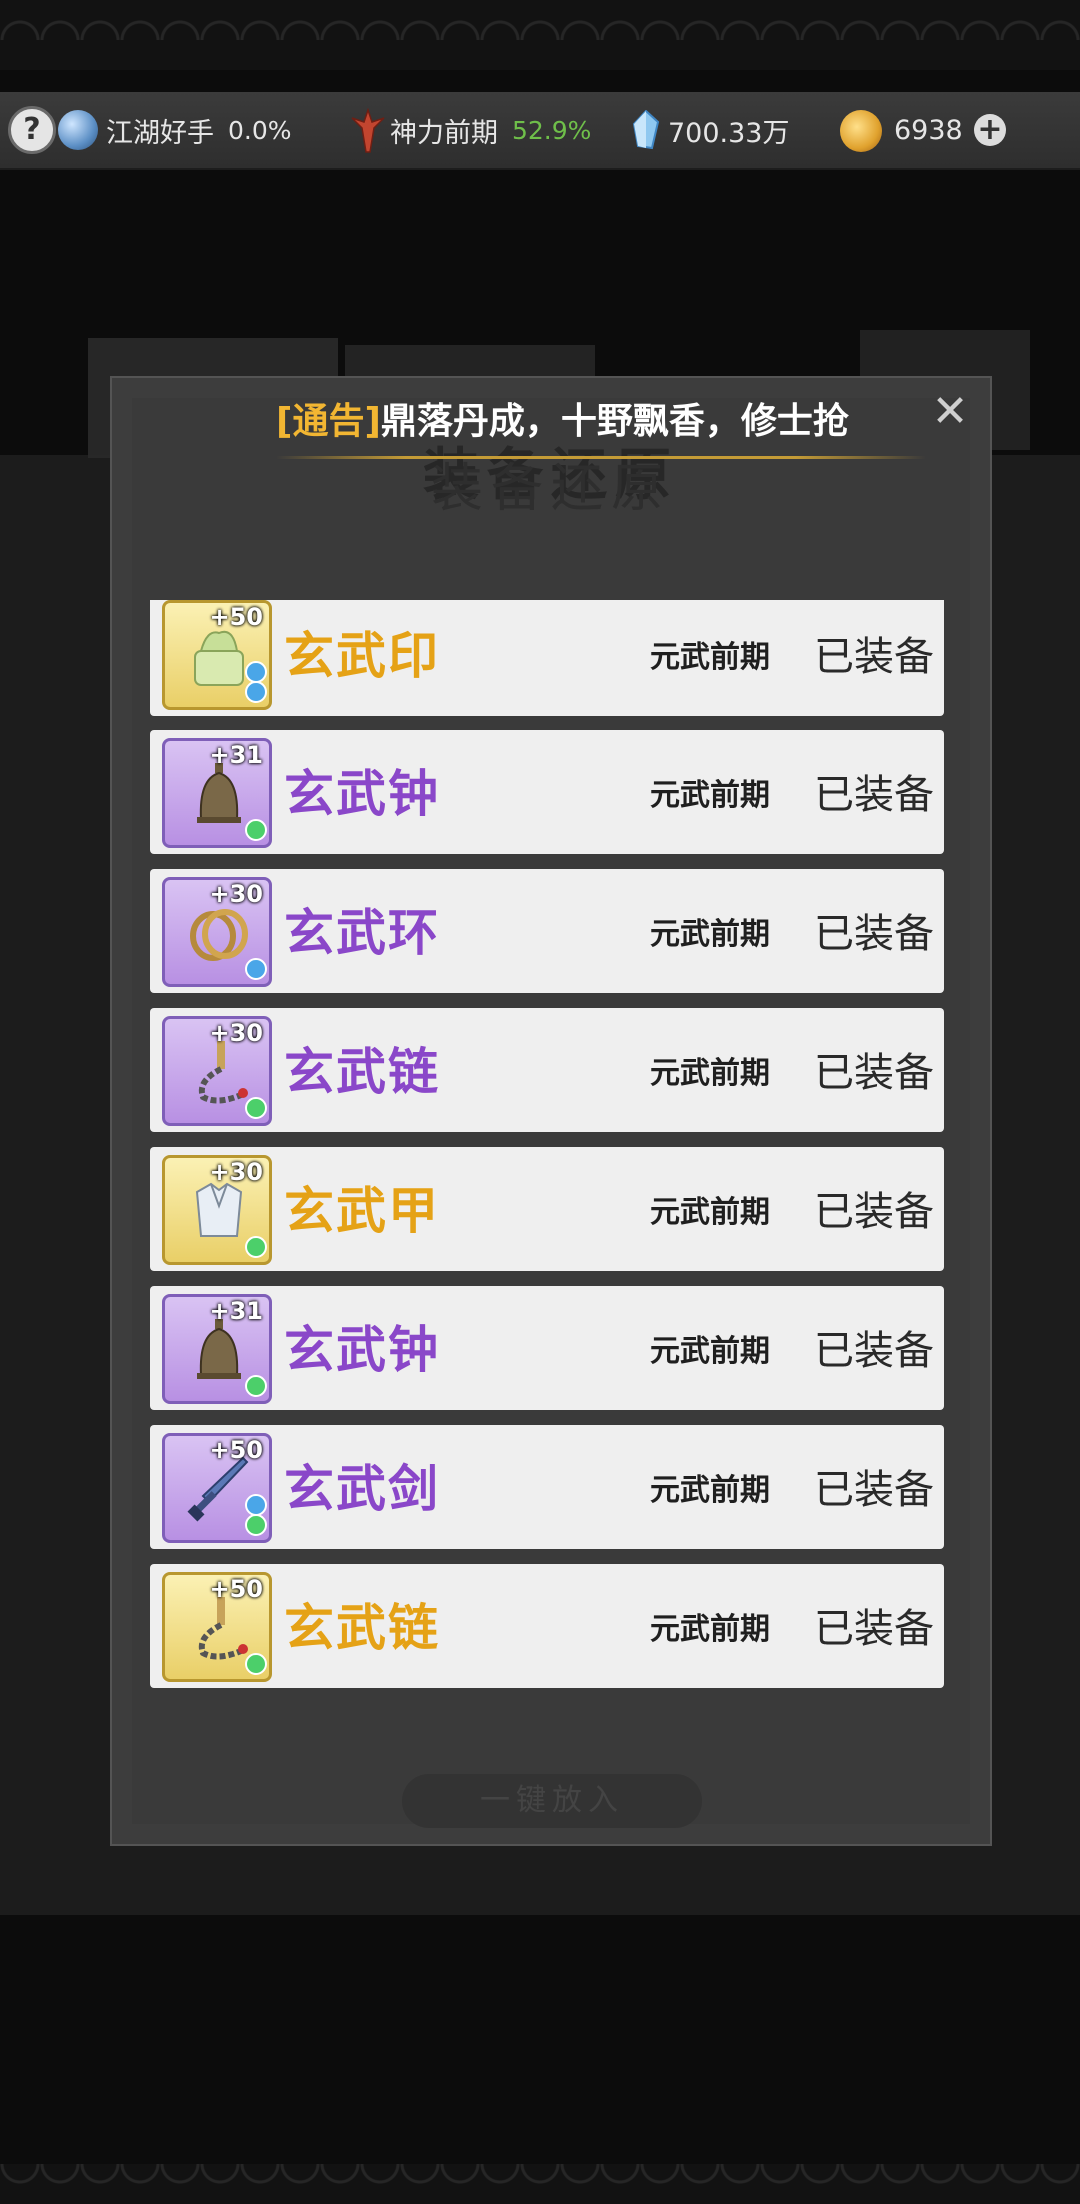 Image resolution: width=1080 pixels, height=2204 pixels. I want to click on close-icon: ✕, so click(950, 412).